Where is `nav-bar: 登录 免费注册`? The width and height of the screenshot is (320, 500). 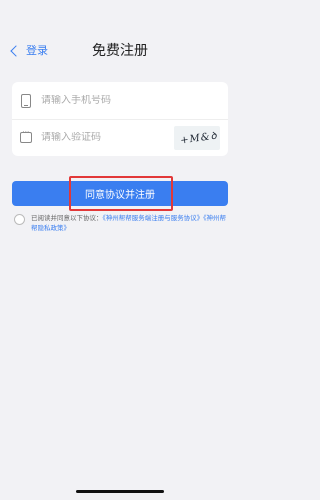
nav-bar: 登录 免费注册 is located at coordinates (120, 52).